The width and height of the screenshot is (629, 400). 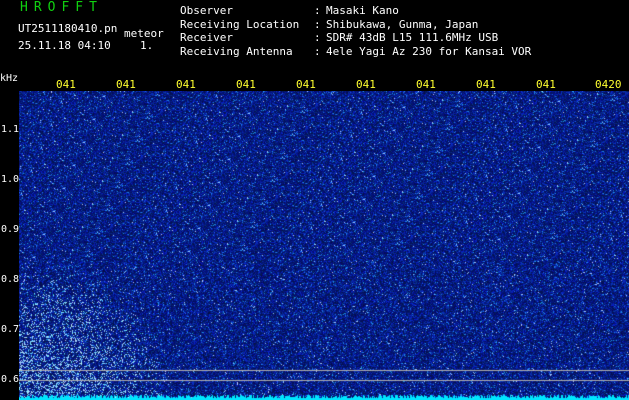 What do you see at coordinates (68, 28) in the screenshot?
I see `file-name: UT2511180410.pn` at bounding box center [68, 28].